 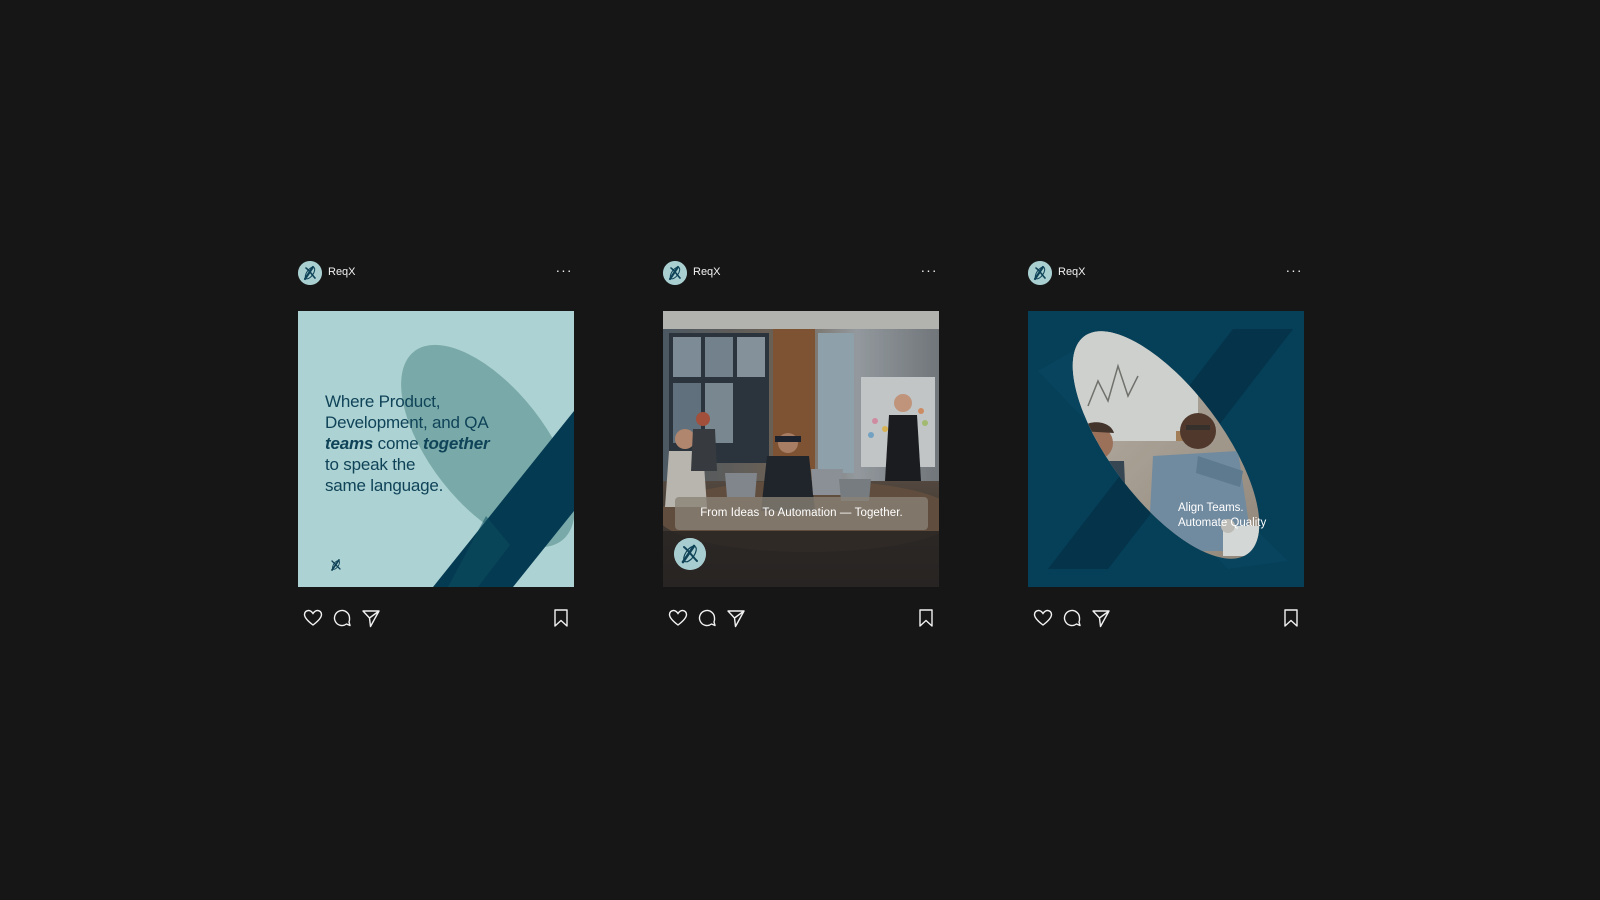 I want to click on meeting-photo, so click(x=801, y=449).